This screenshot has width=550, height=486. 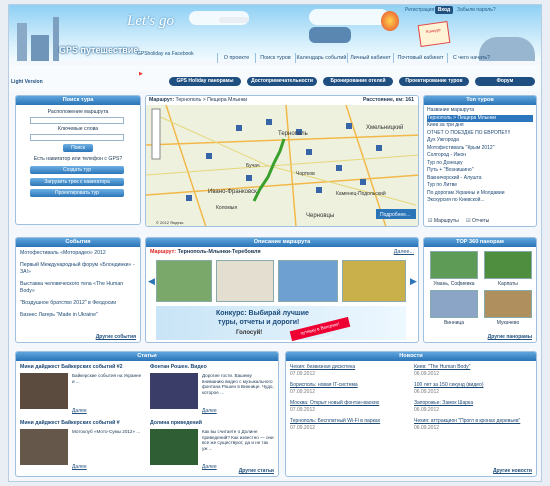 I want to click on news-item-title: Киев: "The Human Body", so click(x=474, y=367).